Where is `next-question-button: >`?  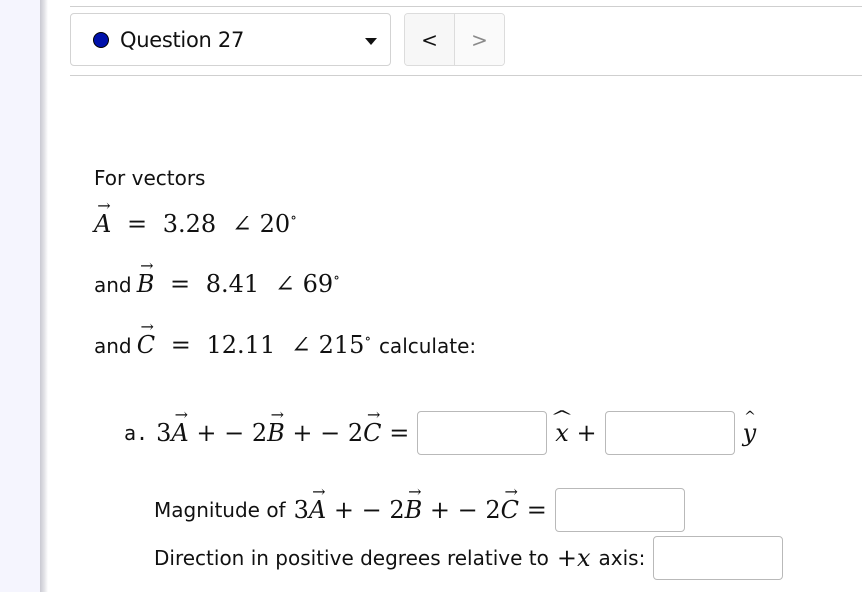 next-question-button: > is located at coordinates (479, 39).